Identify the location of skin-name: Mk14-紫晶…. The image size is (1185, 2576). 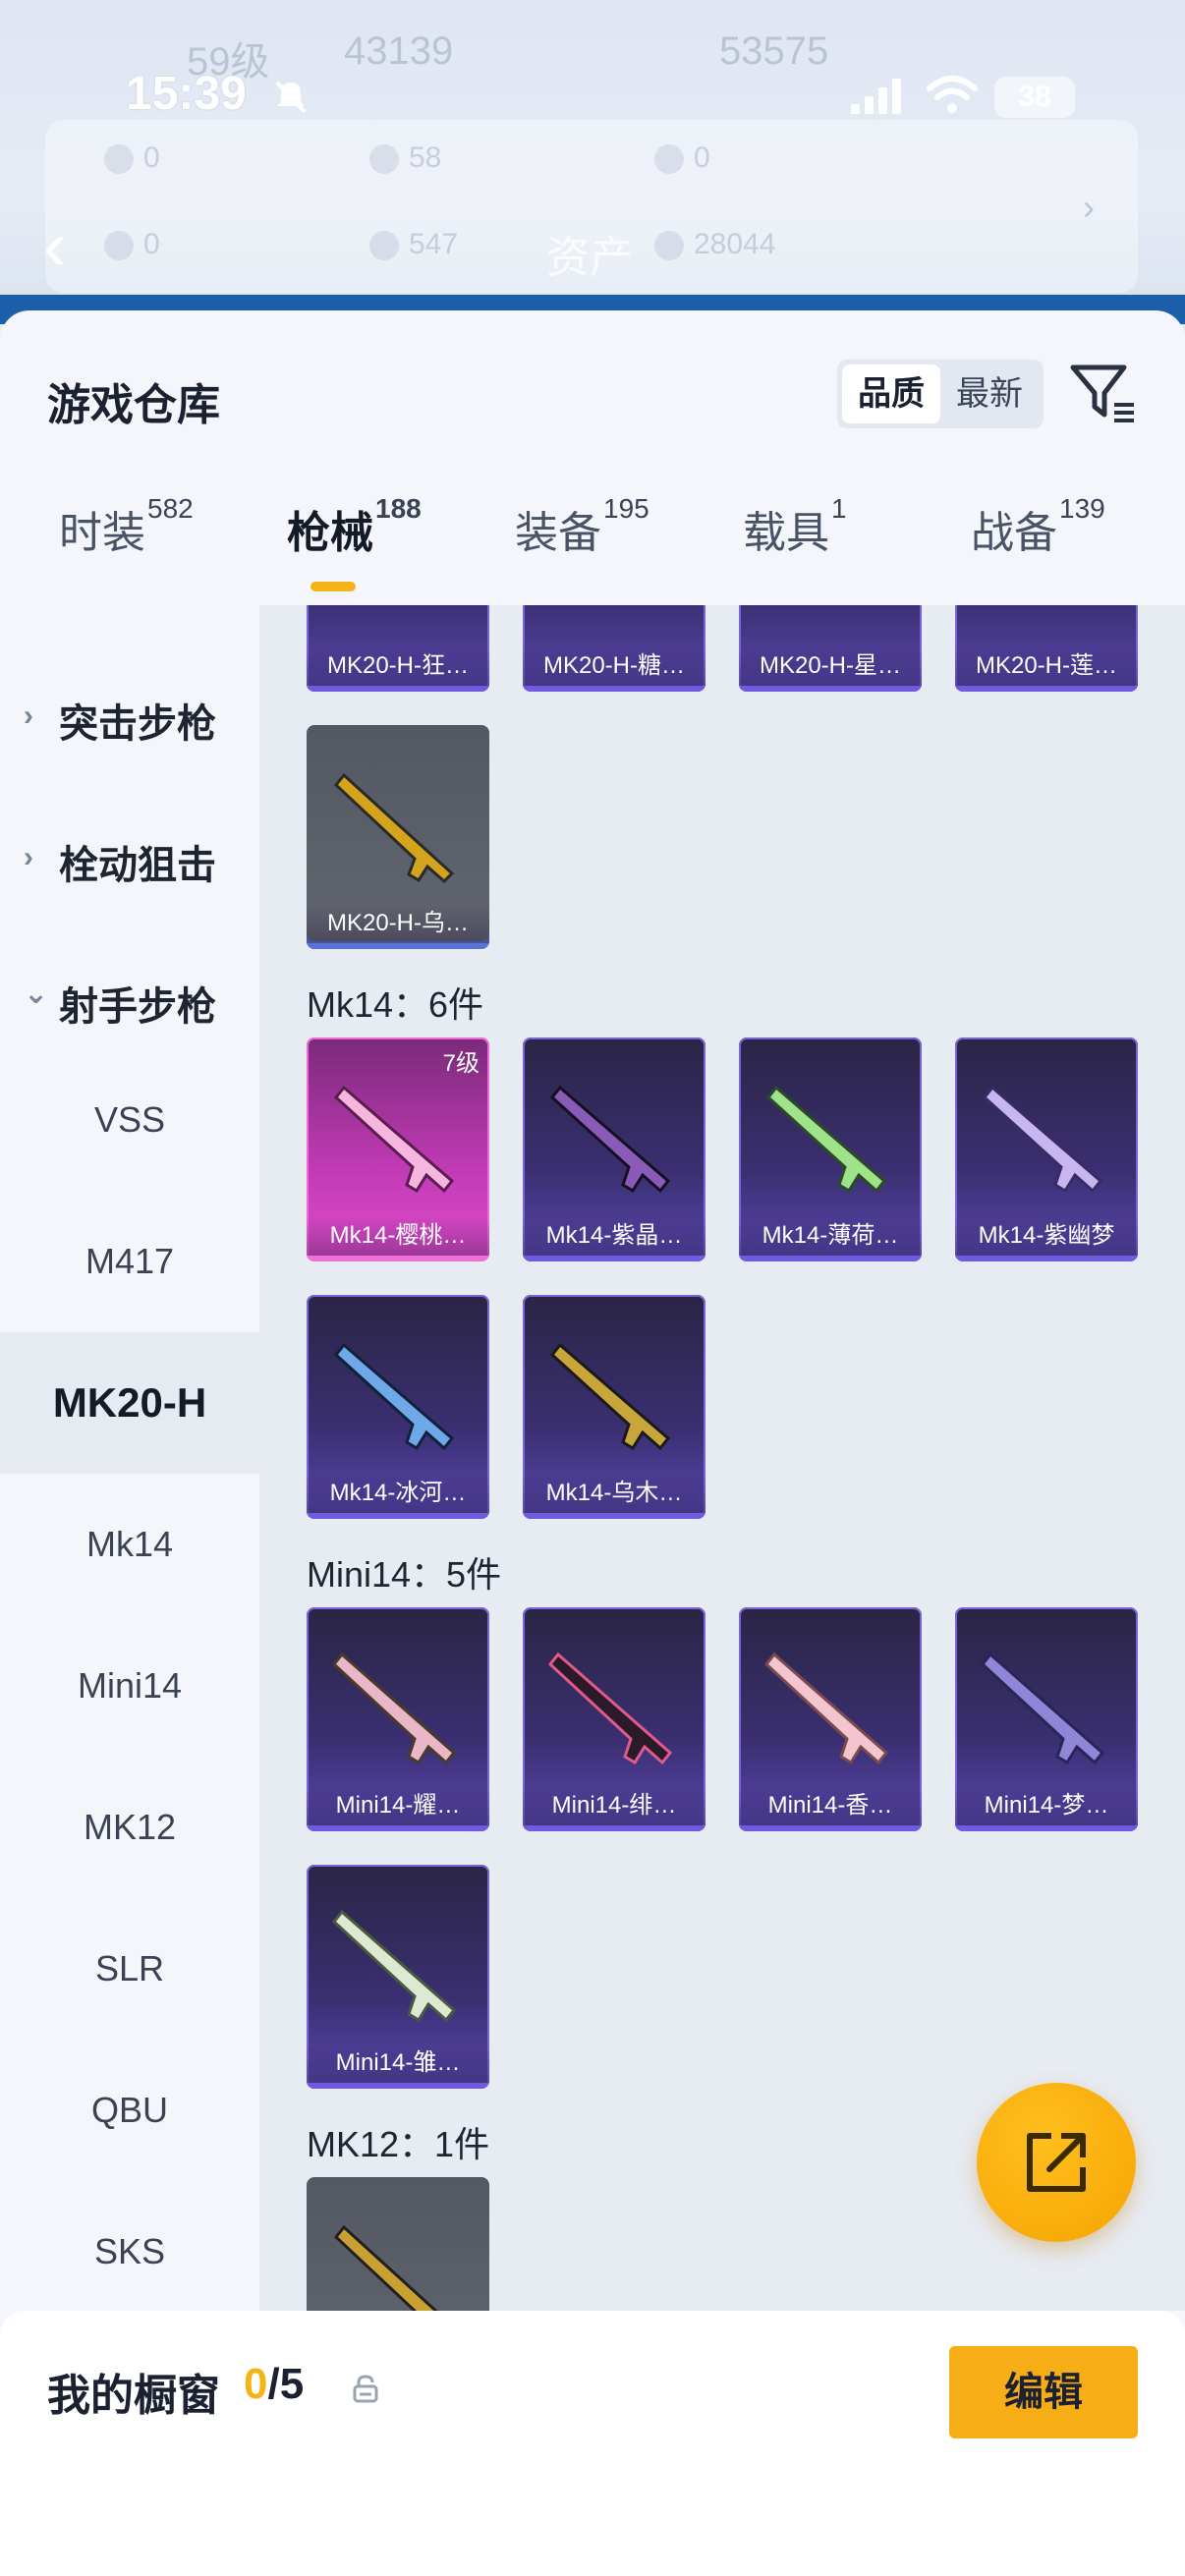
(614, 1238).